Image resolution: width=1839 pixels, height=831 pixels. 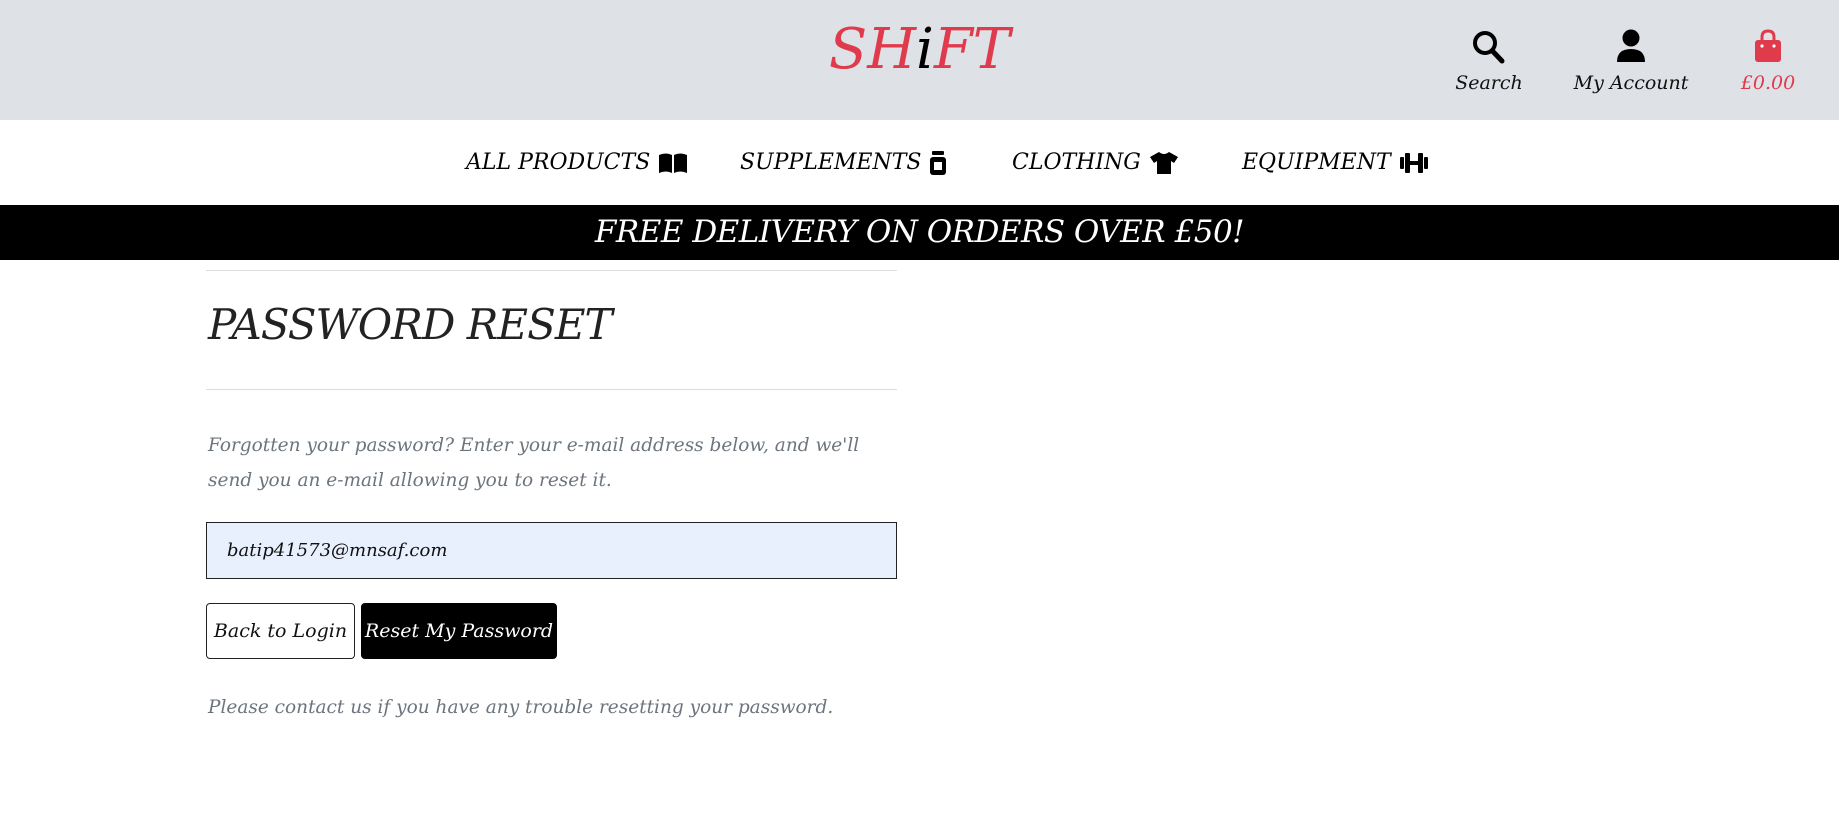 I want to click on back-to-login-button: Back to Login, so click(x=280, y=631).